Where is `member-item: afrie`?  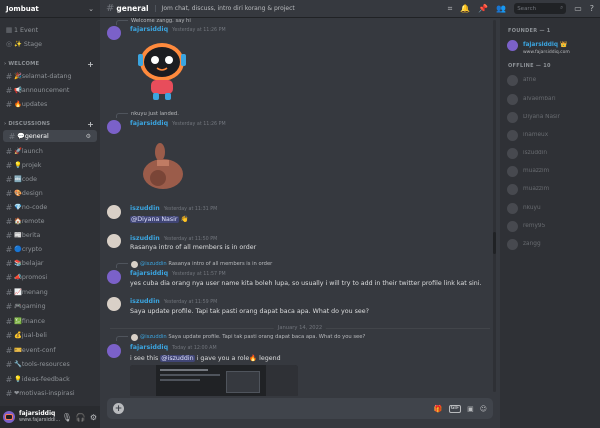 member-item: afrie is located at coordinates (552, 80).